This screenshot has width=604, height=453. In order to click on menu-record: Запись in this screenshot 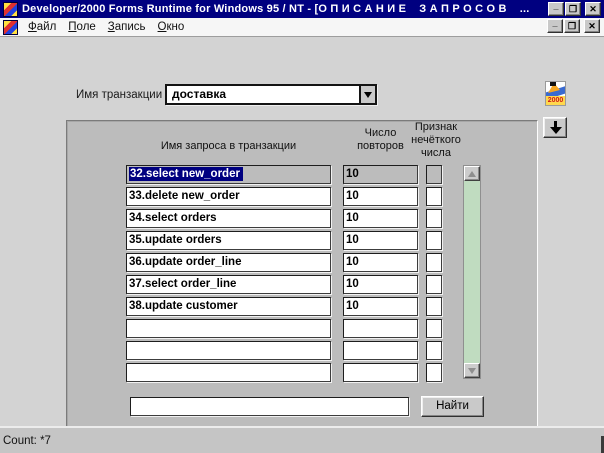, I will do `click(127, 27)`.